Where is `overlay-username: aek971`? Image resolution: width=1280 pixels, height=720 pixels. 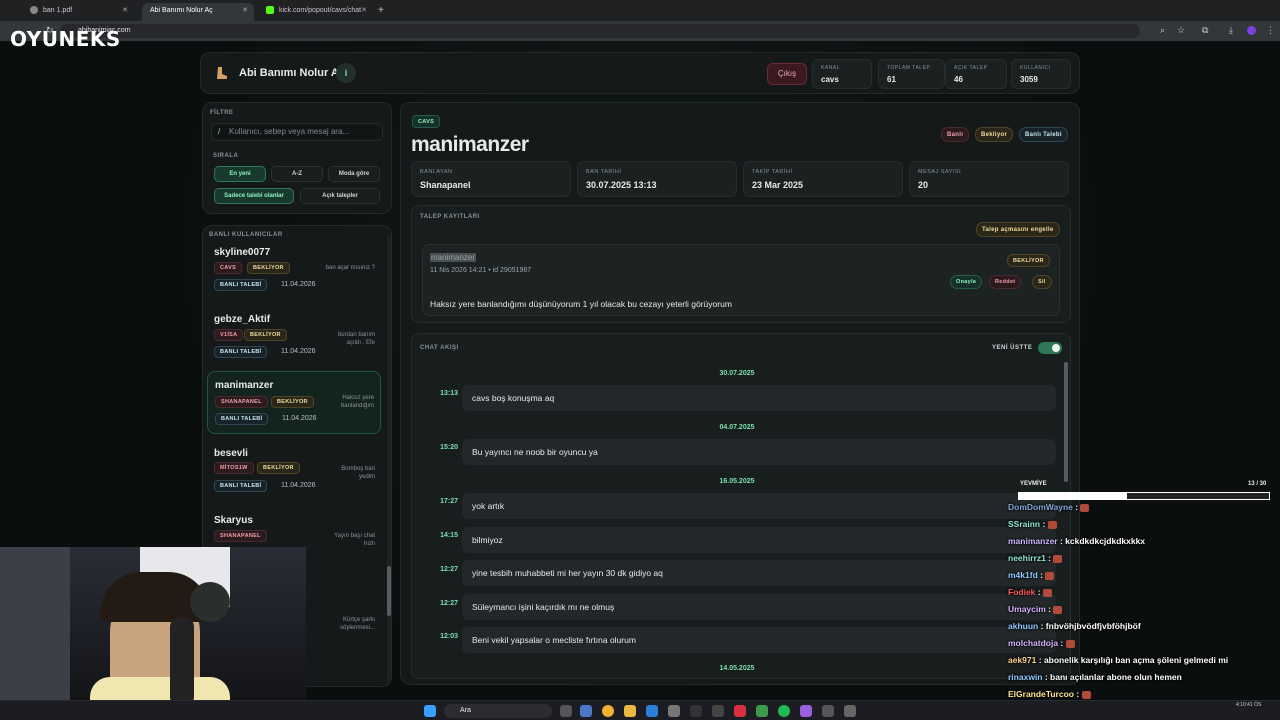 overlay-username: aek971 is located at coordinates (1022, 660).